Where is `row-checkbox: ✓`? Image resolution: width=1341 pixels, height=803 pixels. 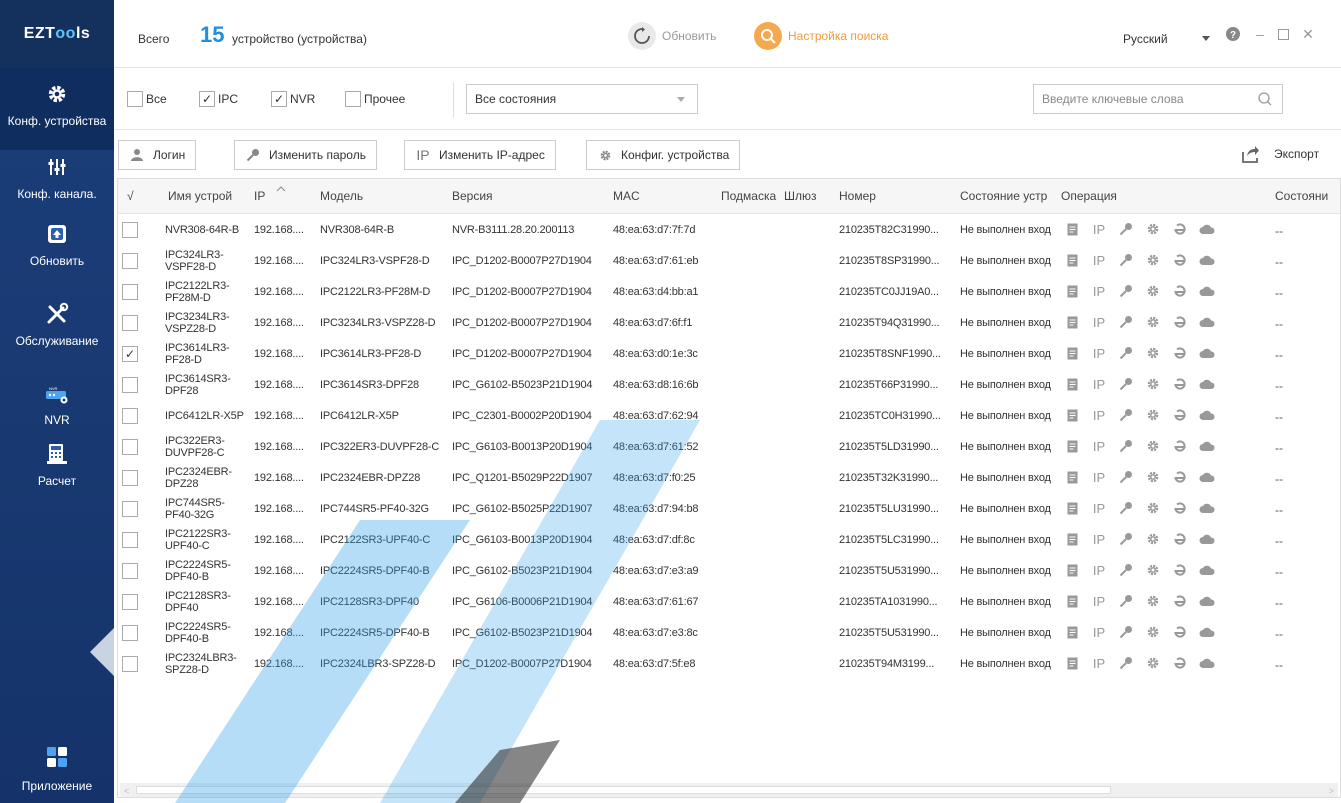 row-checkbox: ✓ is located at coordinates (130, 354).